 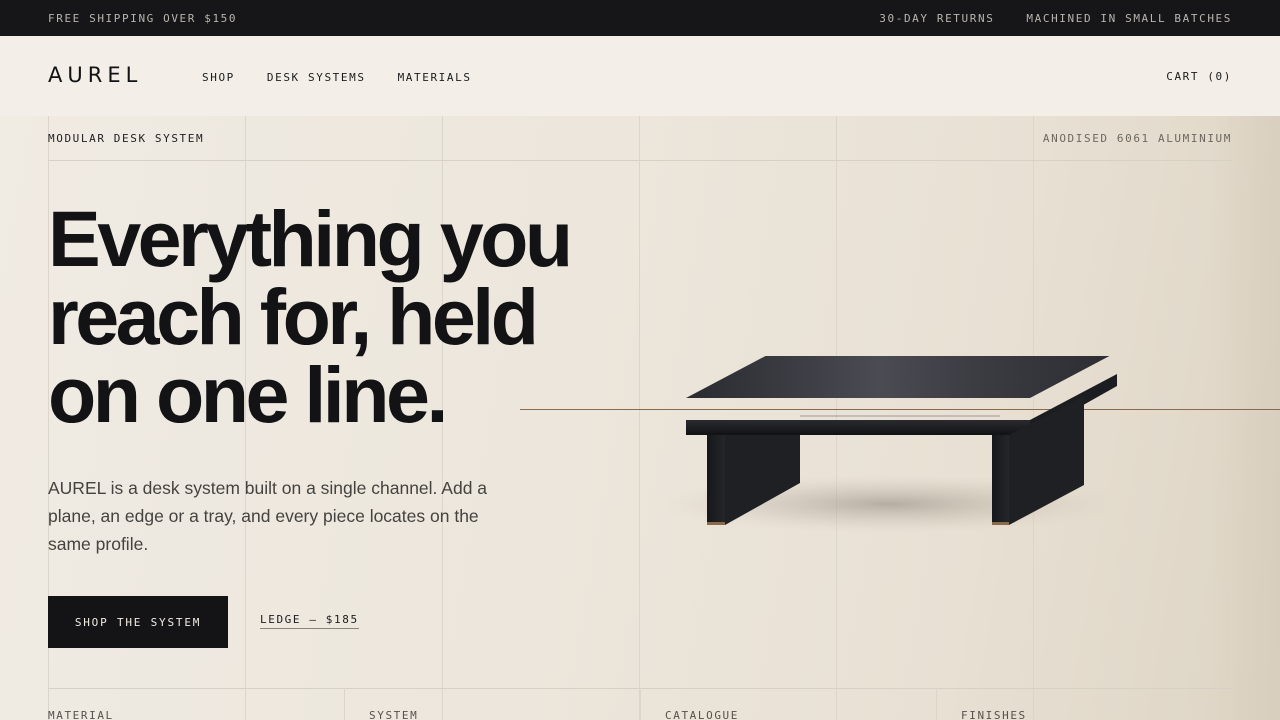 What do you see at coordinates (890, 445) in the screenshot?
I see `desk-riser-image` at bounding box center [890, 445].